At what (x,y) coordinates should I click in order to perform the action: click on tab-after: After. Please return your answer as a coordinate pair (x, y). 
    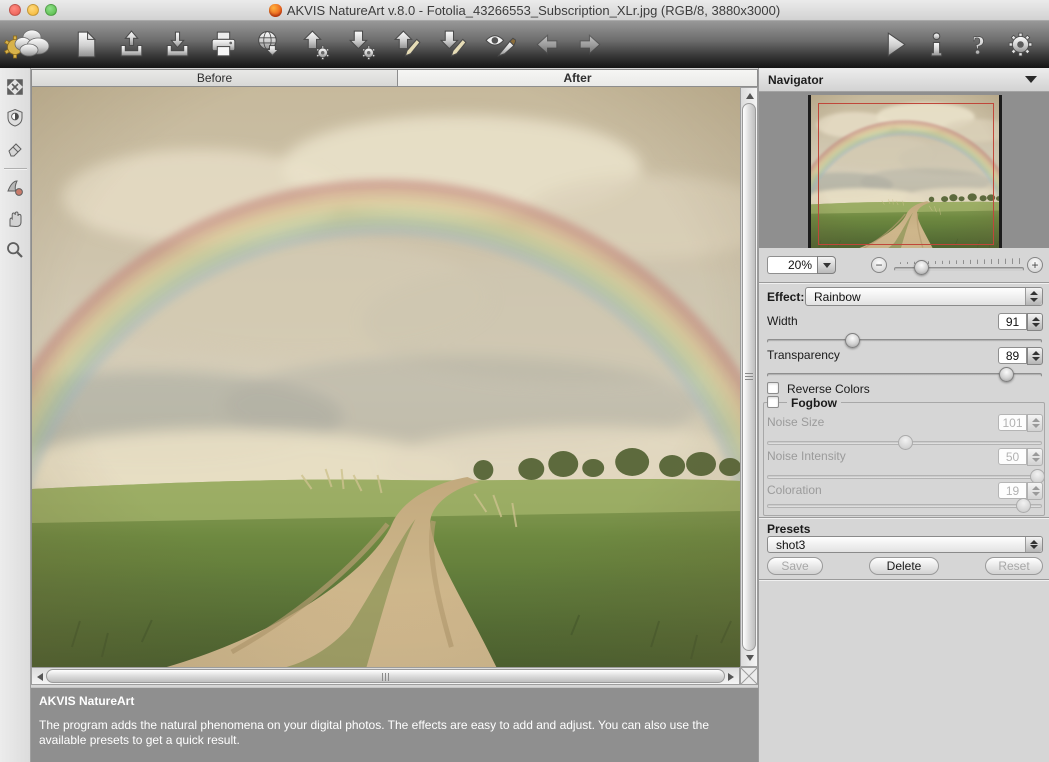
    Looking at the image, I should click on (577, 78).